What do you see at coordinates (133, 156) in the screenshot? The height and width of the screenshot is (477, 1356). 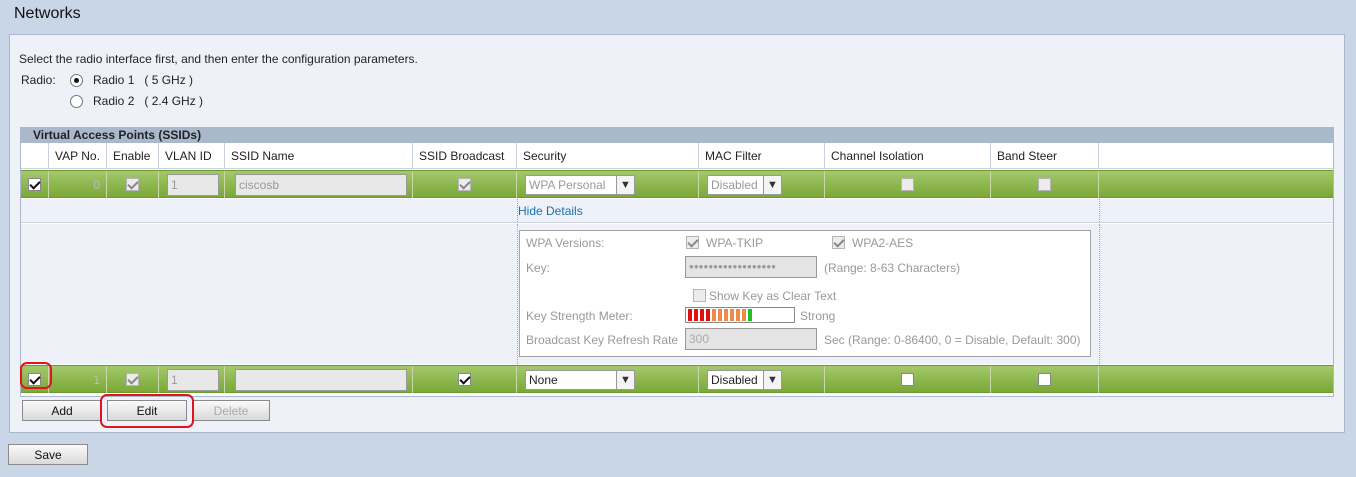 I see `header-enable: Enable` at bounding box center [133, 156].